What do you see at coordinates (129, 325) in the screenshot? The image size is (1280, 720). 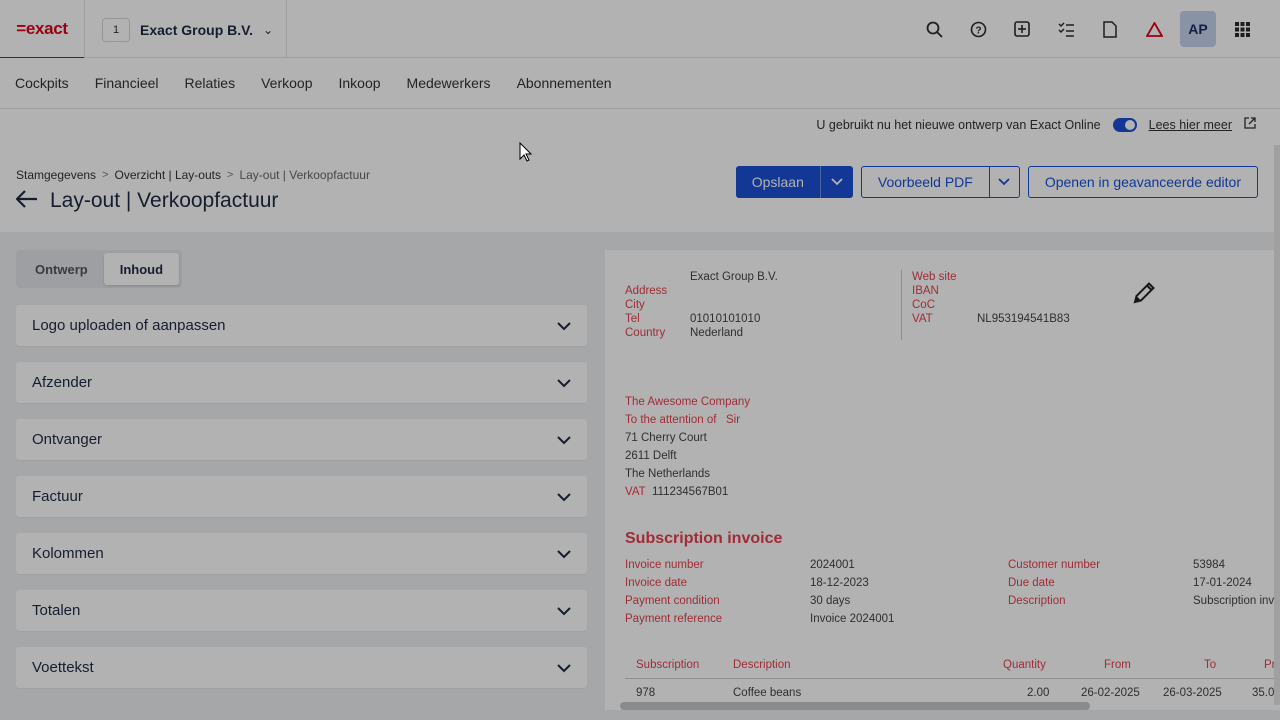 I see `section-label: Logo uploaden of aanpassen` at bounding box center [129, 325].